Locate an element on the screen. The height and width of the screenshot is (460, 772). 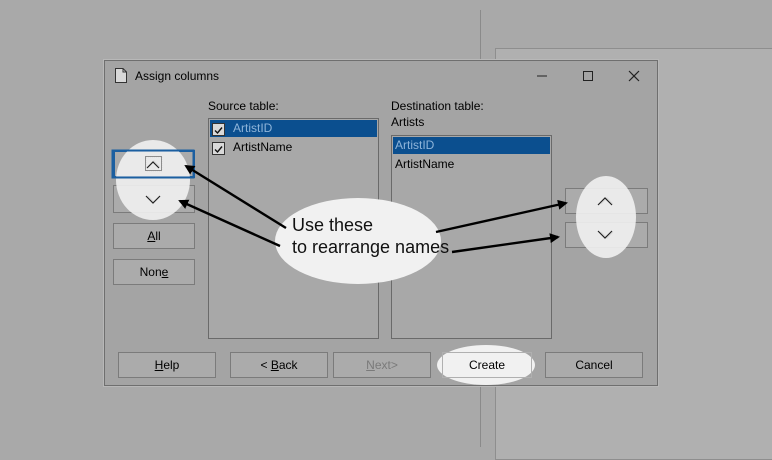
callout-arrows is located at coordinates (373, 209).